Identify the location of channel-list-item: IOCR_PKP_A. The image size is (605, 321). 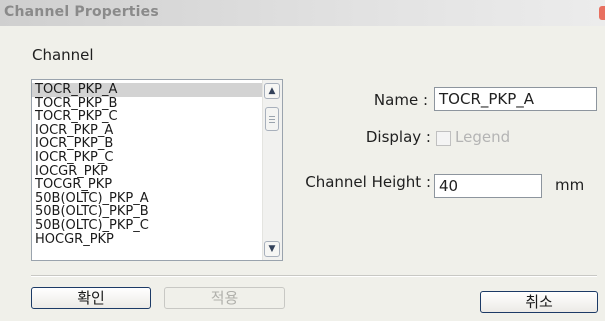
(147, 131).